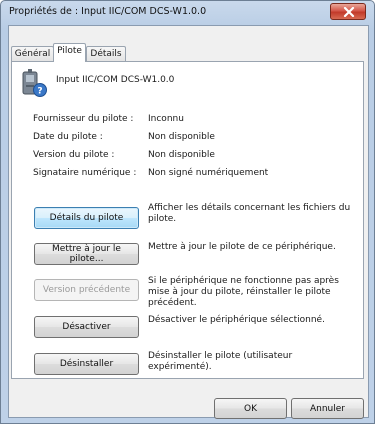  I want to click on tab-pilote: Pilote, so click(69, 52).